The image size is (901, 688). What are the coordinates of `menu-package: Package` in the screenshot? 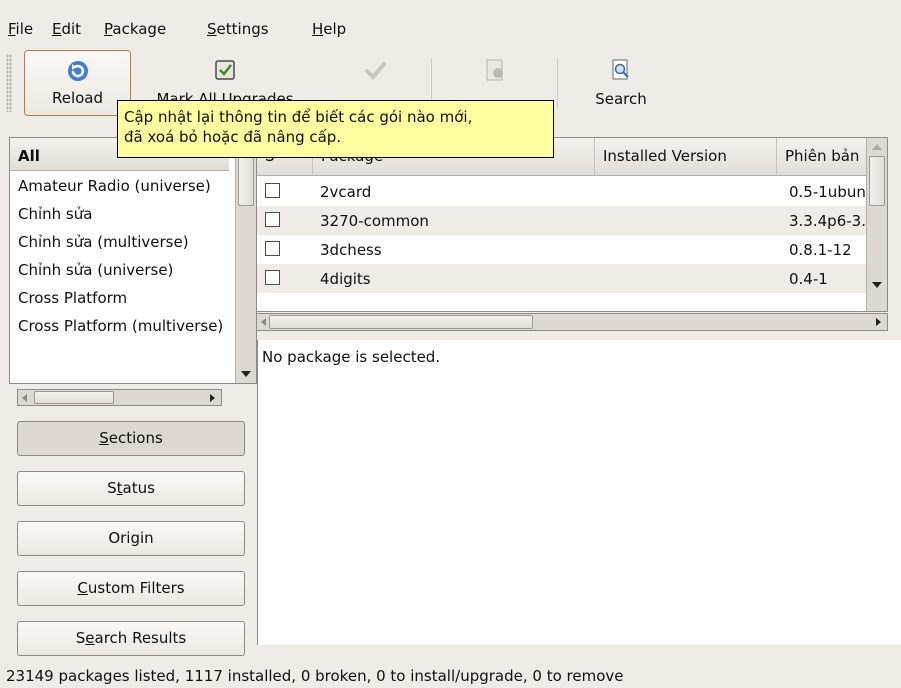 It's located at (135, 29).